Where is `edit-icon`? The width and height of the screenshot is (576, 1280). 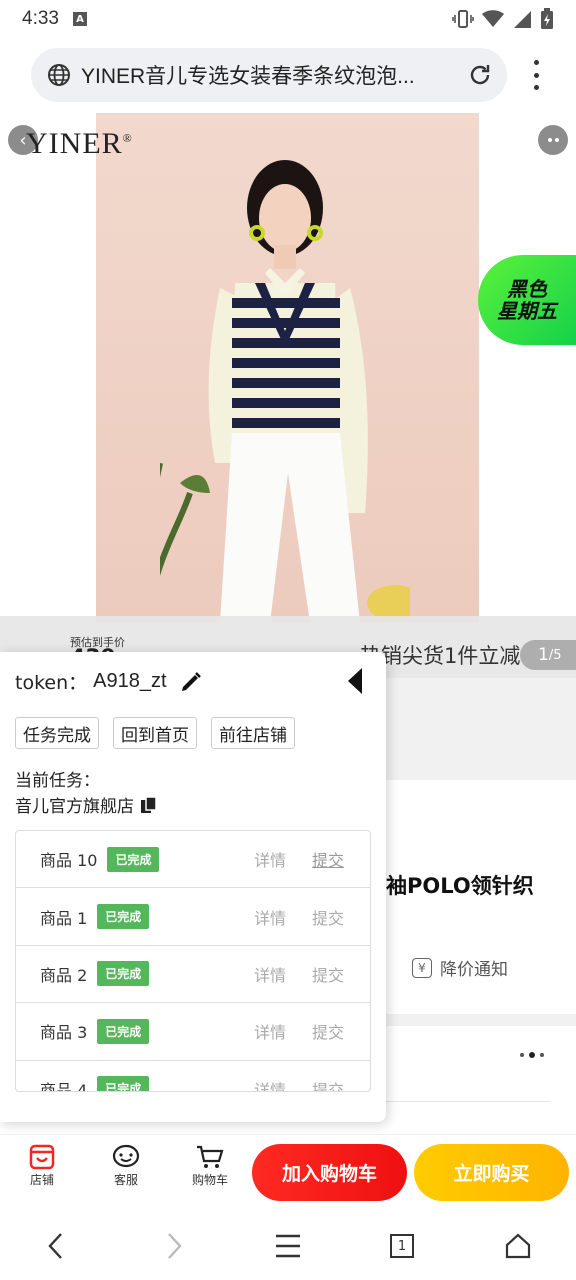
edit-icon is located at coordinates (191, 682).